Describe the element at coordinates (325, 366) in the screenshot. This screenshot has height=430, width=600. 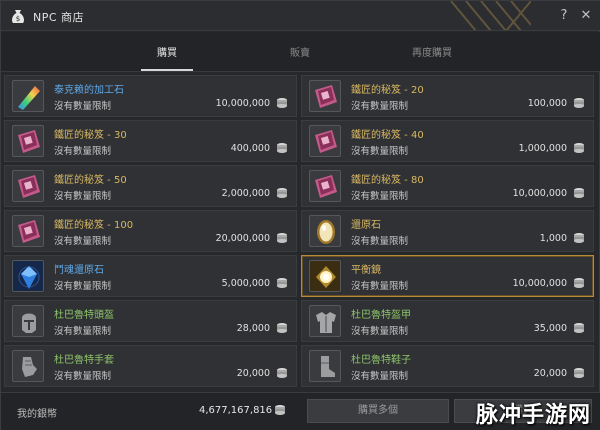
I see `boots-icon` at that location.